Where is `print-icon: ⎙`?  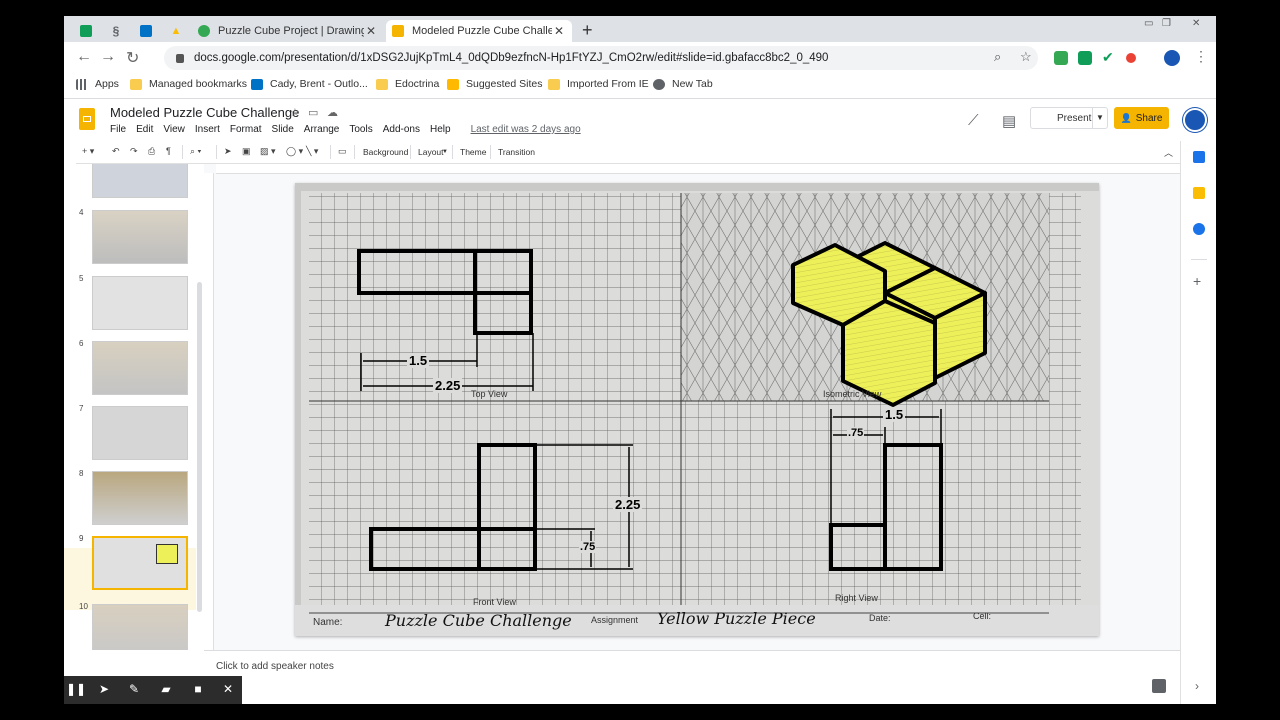 print-icon: ⎙ is located at coordinates (151, 151).